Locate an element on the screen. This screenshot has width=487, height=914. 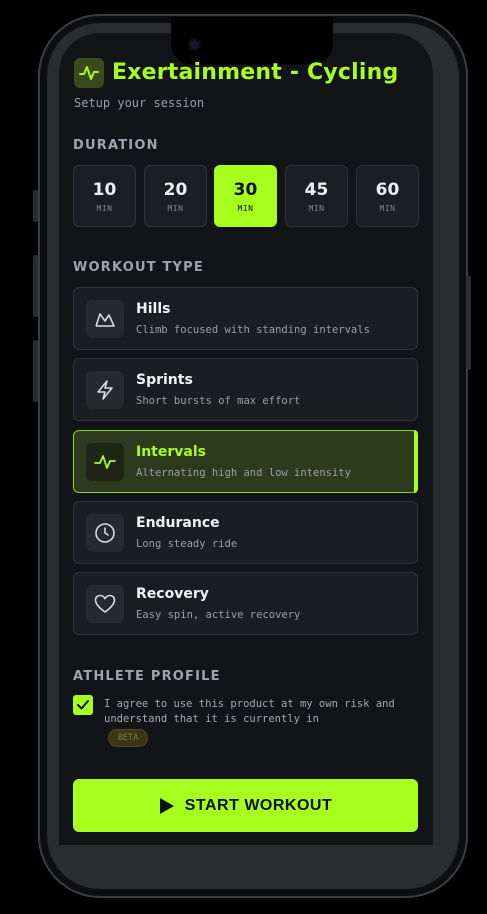
side-button-volume-down is located at coordinates (35, 371).